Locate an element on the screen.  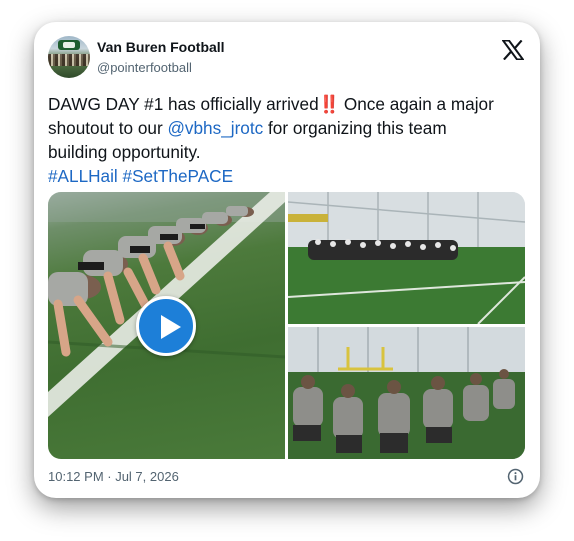
account-handle: @pointerfootball is located at coordinates (144, 67).